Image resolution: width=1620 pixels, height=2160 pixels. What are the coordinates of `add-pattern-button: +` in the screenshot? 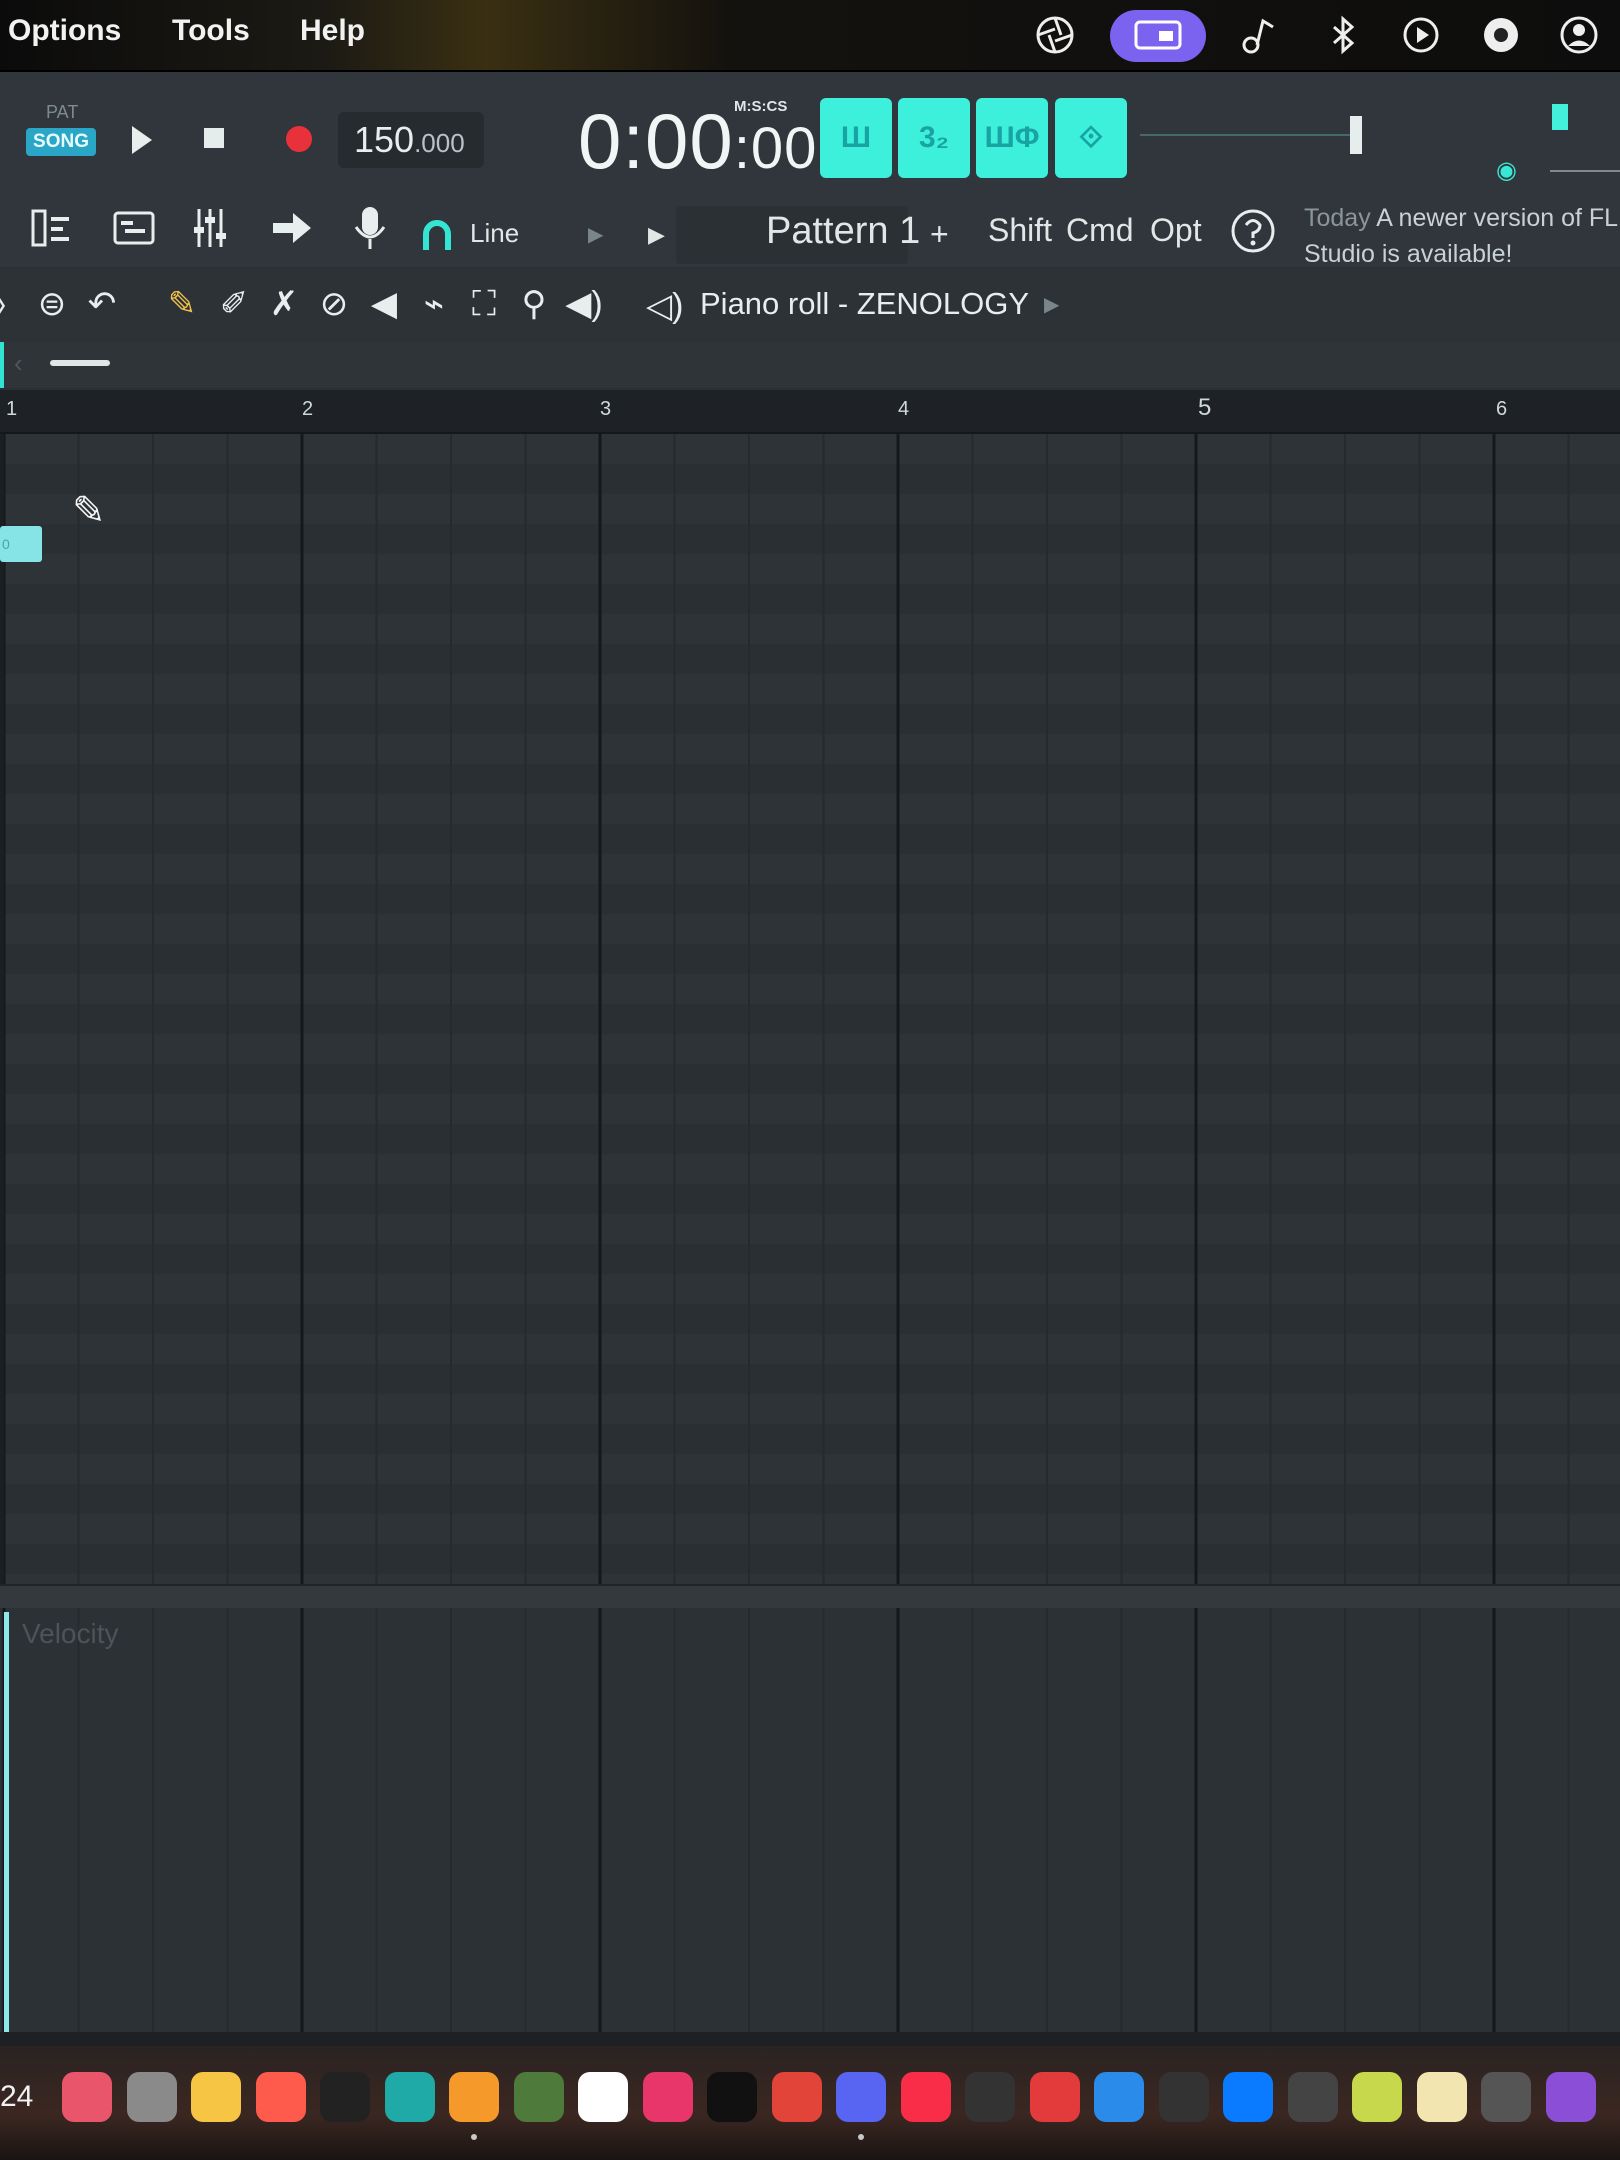 It's located at (939, 234).